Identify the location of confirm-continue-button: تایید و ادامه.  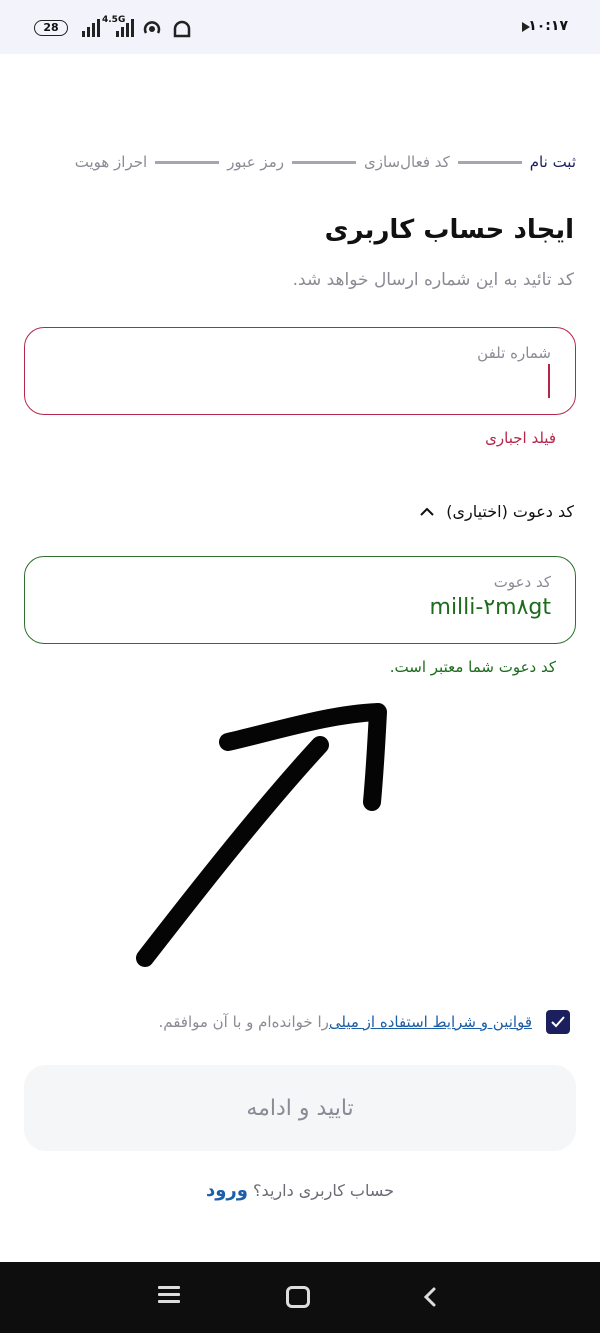
(300, 1108).